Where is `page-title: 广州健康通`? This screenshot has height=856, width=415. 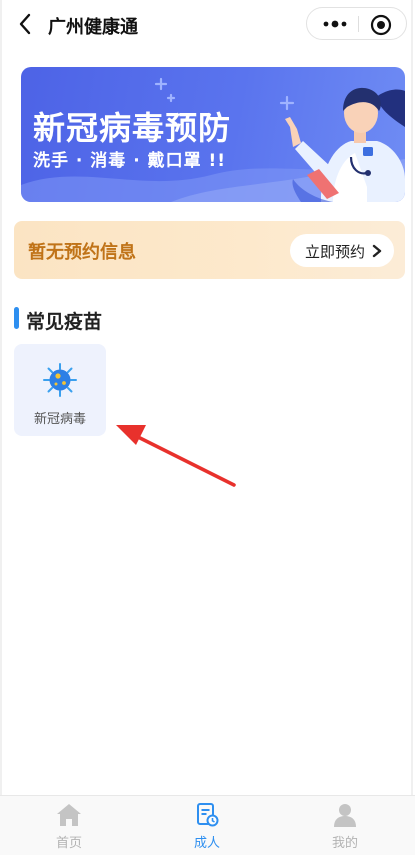
page-title: 广州健康通 is located at coordinates (93, 27).